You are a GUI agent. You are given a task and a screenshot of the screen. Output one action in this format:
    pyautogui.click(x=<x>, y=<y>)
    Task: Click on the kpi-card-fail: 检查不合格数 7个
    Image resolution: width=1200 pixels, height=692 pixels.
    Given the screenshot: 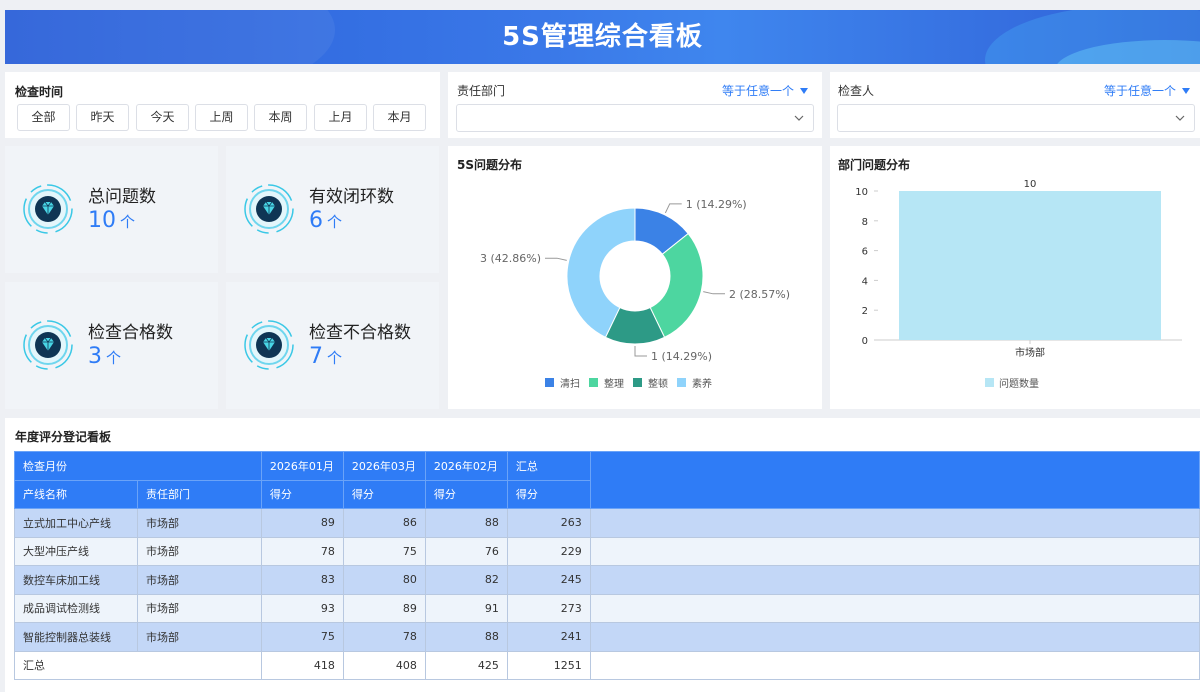 What is the action you would take?
    pyautogui.click(x=332, y=345)
    